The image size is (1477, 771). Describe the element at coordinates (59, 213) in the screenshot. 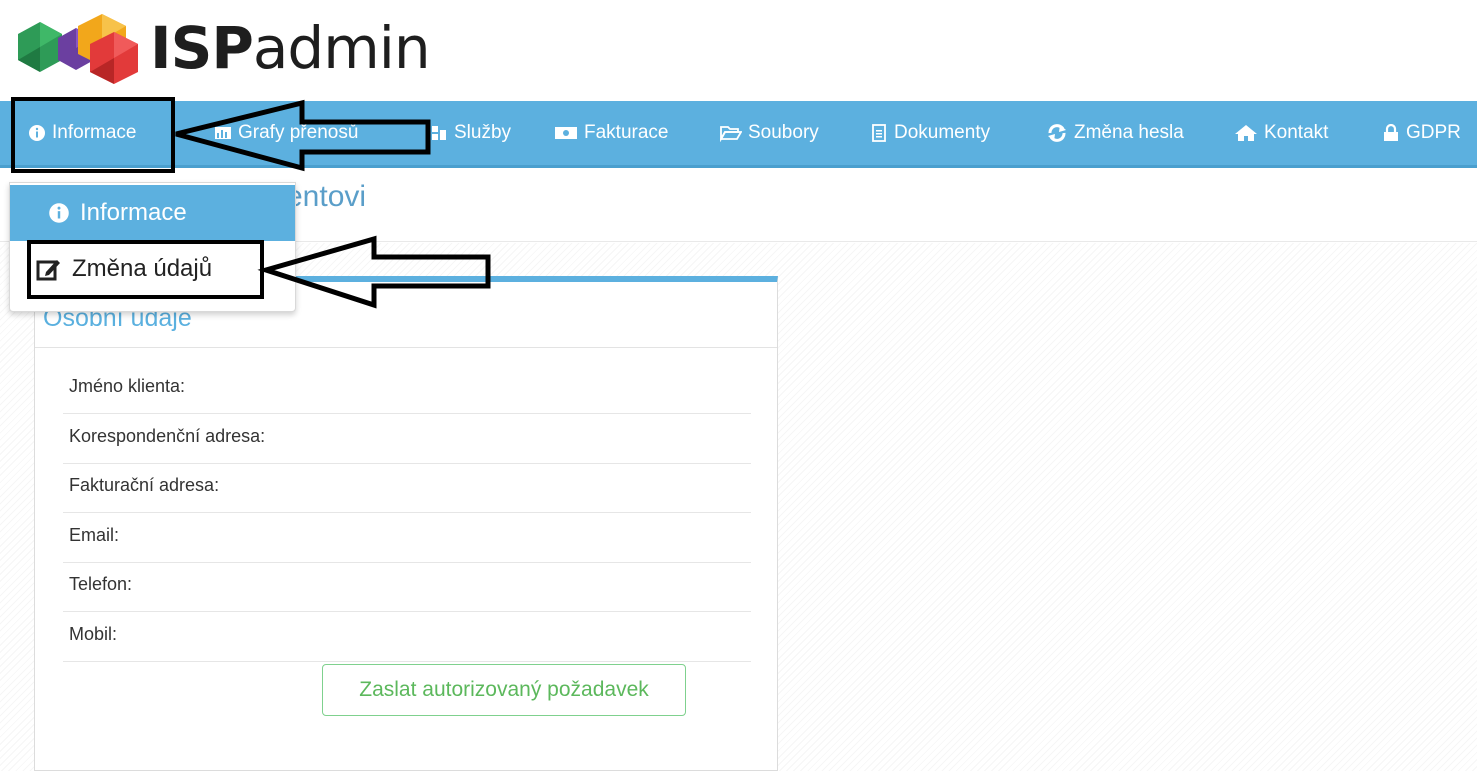

I see `info-circle-icon` at that location.